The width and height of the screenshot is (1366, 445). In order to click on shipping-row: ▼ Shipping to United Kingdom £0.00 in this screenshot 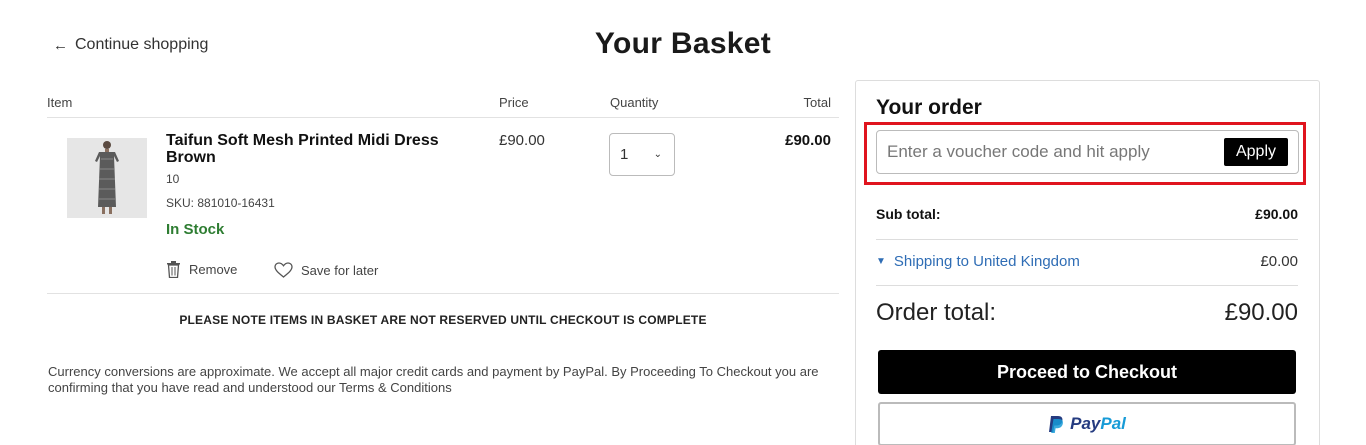, I will do `click(1087, 261)`.